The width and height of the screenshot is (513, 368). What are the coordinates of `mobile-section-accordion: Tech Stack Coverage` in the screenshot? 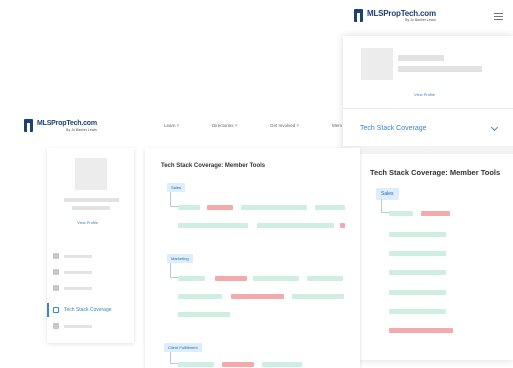 It's located at (393, 128).